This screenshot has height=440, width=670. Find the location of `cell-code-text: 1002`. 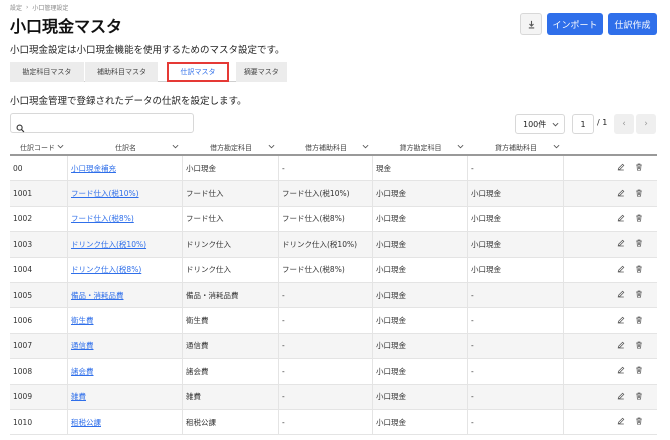

cell-code-text: 1002 is located at coordinates (23, 219).